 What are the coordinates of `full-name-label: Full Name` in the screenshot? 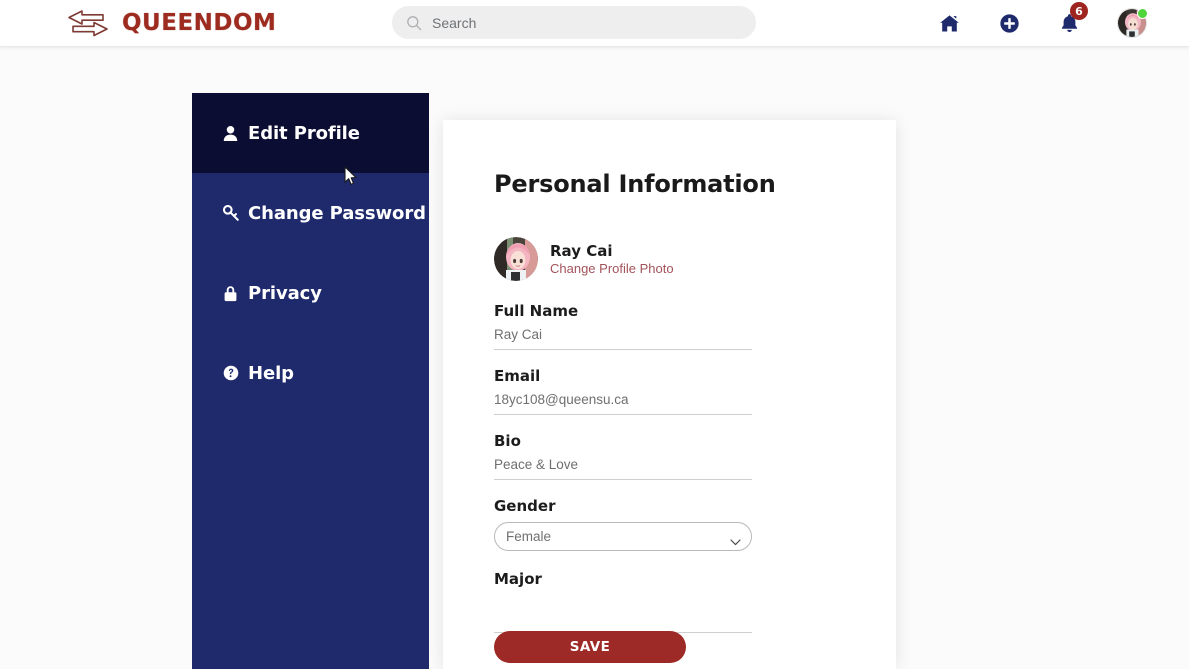 It's located at (536, 311).